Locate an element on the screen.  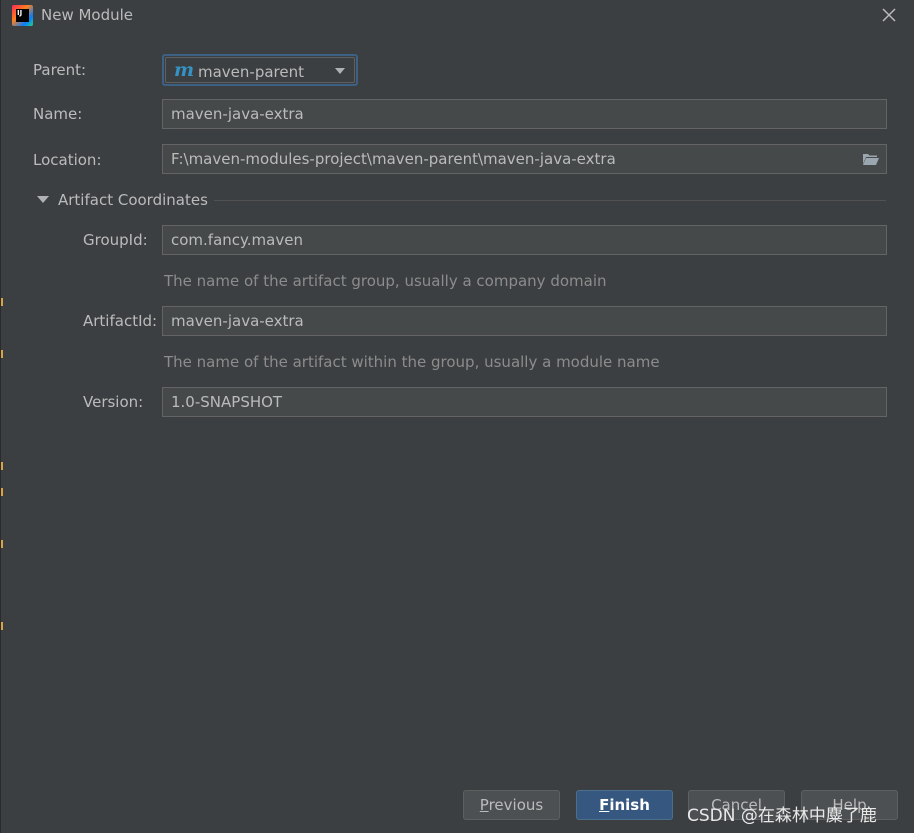
parent-dropdown: m maven-parent is located at coordinates (260, 70).